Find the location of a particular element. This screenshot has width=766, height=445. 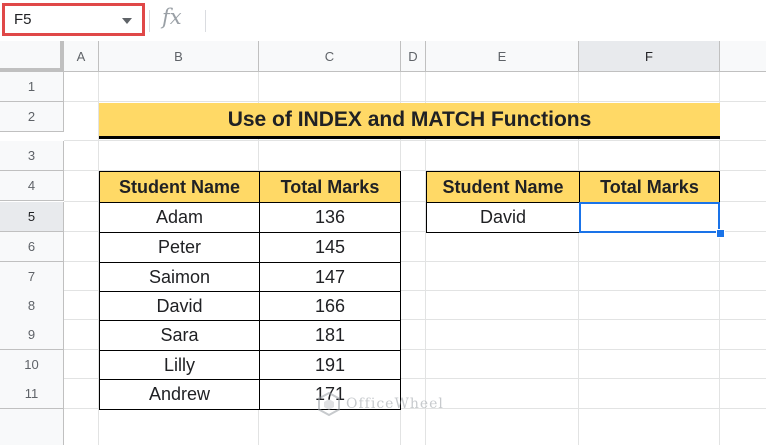

watermark: OfficeWheel is located at coordinates (381, 404).